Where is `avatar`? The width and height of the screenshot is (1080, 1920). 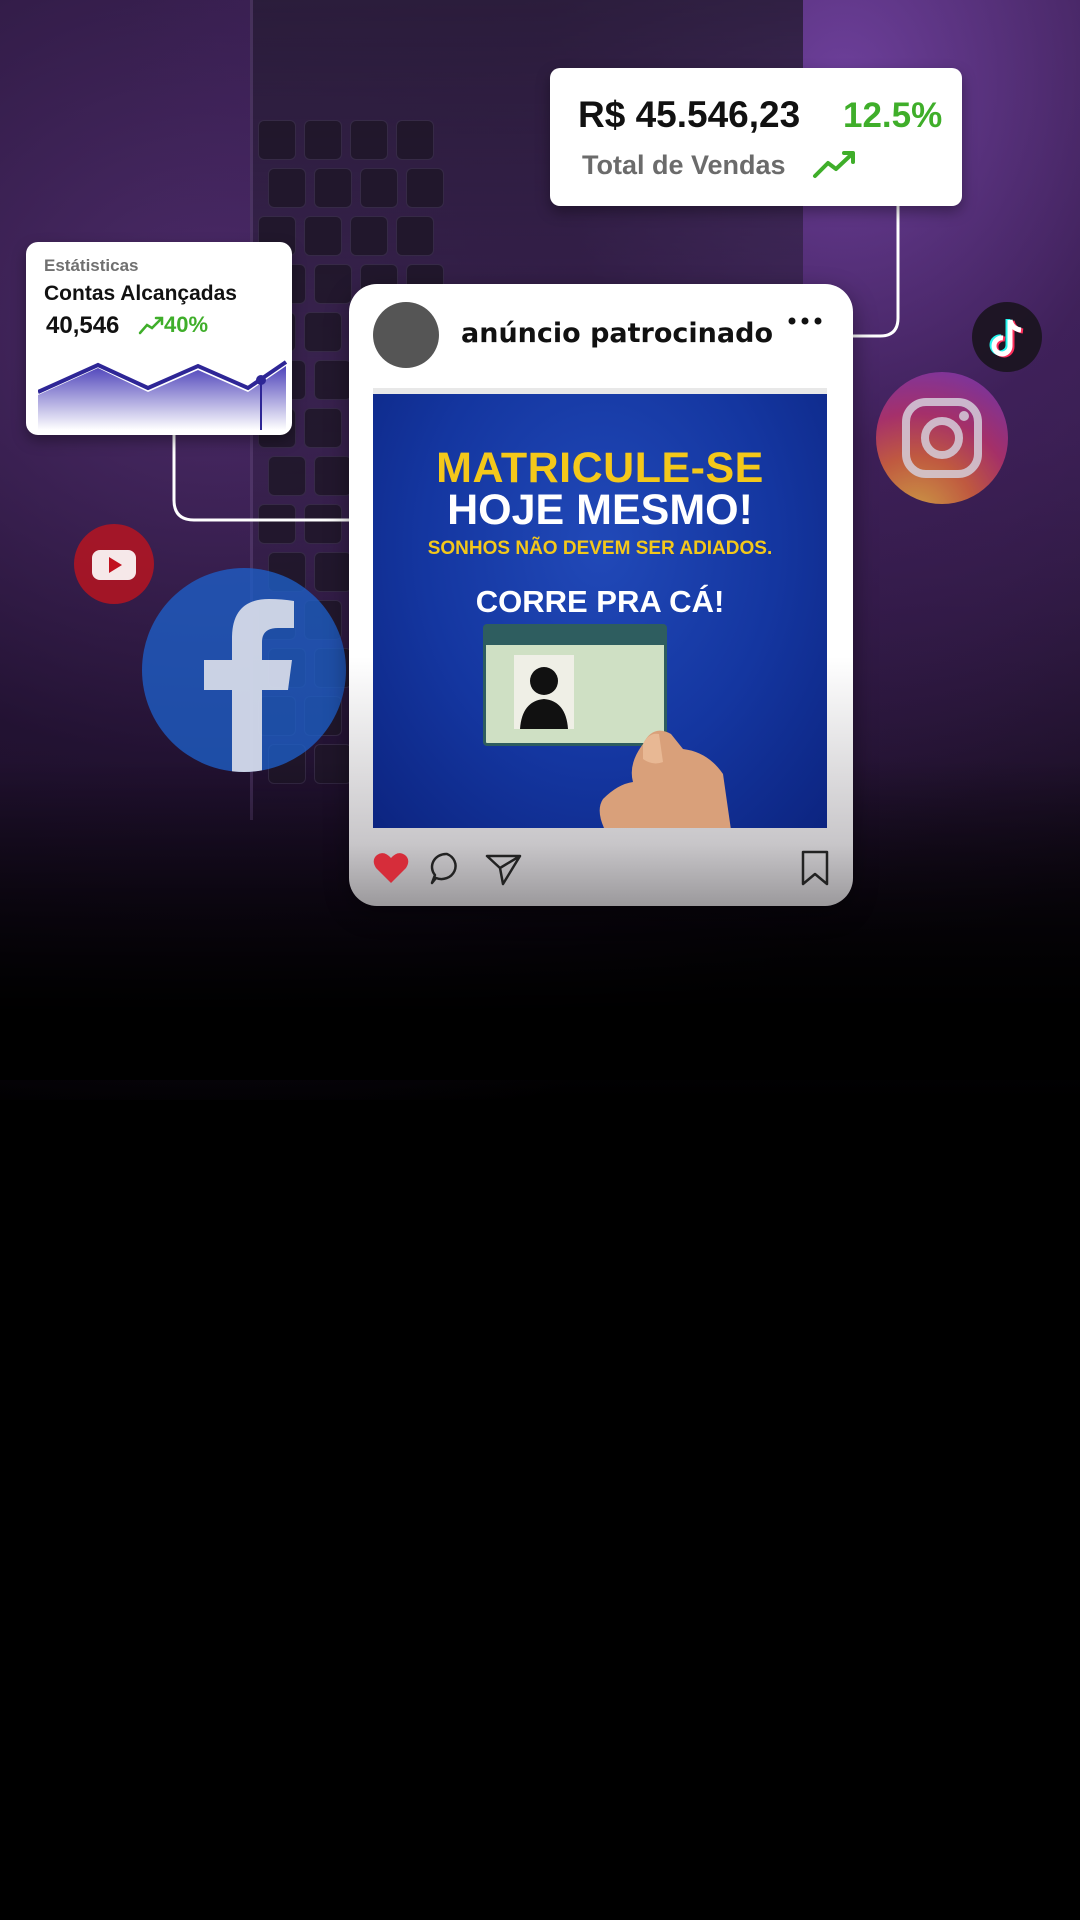 avatar is located at coordinates (406, 335).